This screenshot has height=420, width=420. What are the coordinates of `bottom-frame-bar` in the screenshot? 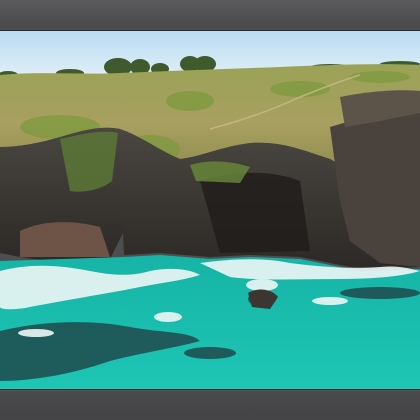 It's located at (210, 406).